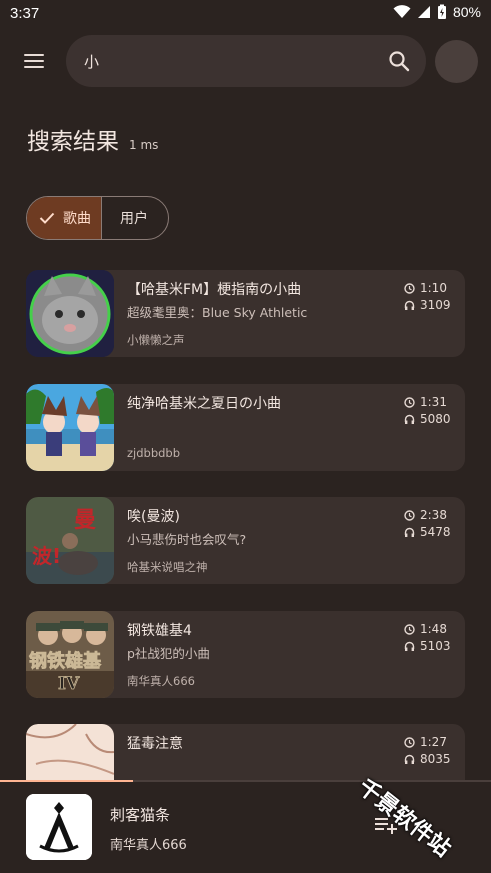  I want to click on search-icon, so click(399, 61).